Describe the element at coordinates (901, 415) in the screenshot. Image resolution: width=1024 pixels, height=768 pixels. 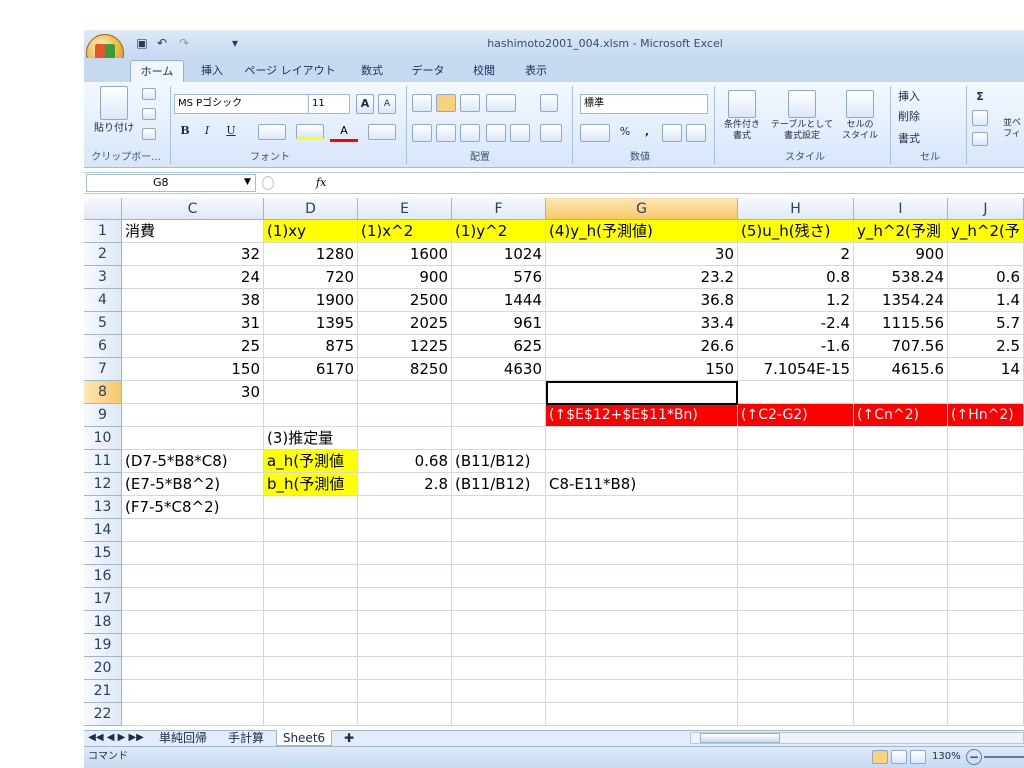
I see `formula-note: (↑Cn^2)` at that location.